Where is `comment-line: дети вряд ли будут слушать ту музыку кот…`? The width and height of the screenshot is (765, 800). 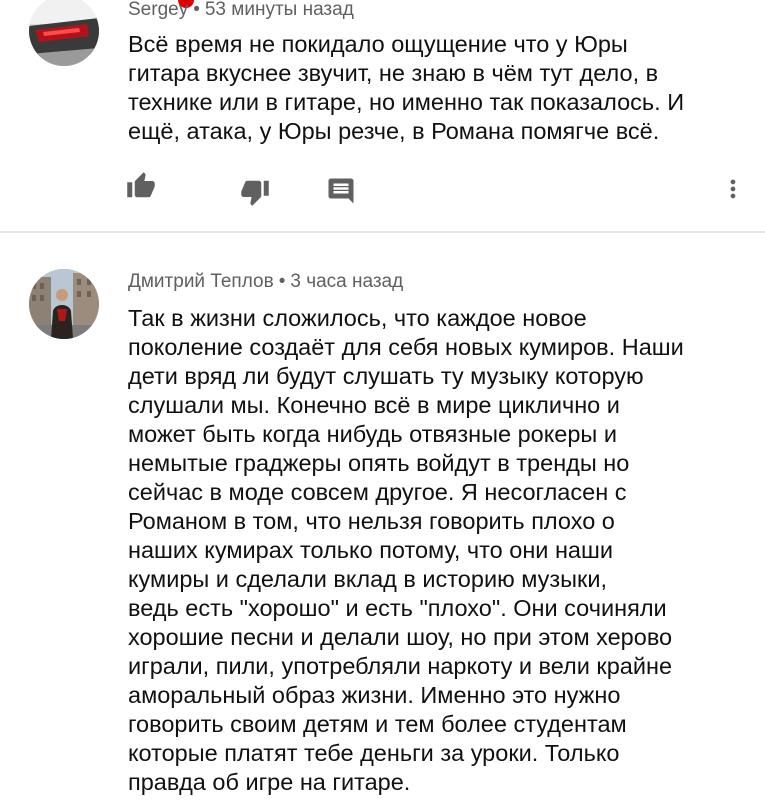 comment-line: дети вряд ли будут слушать ту музыку кот… is located at coordinates (386, 376).